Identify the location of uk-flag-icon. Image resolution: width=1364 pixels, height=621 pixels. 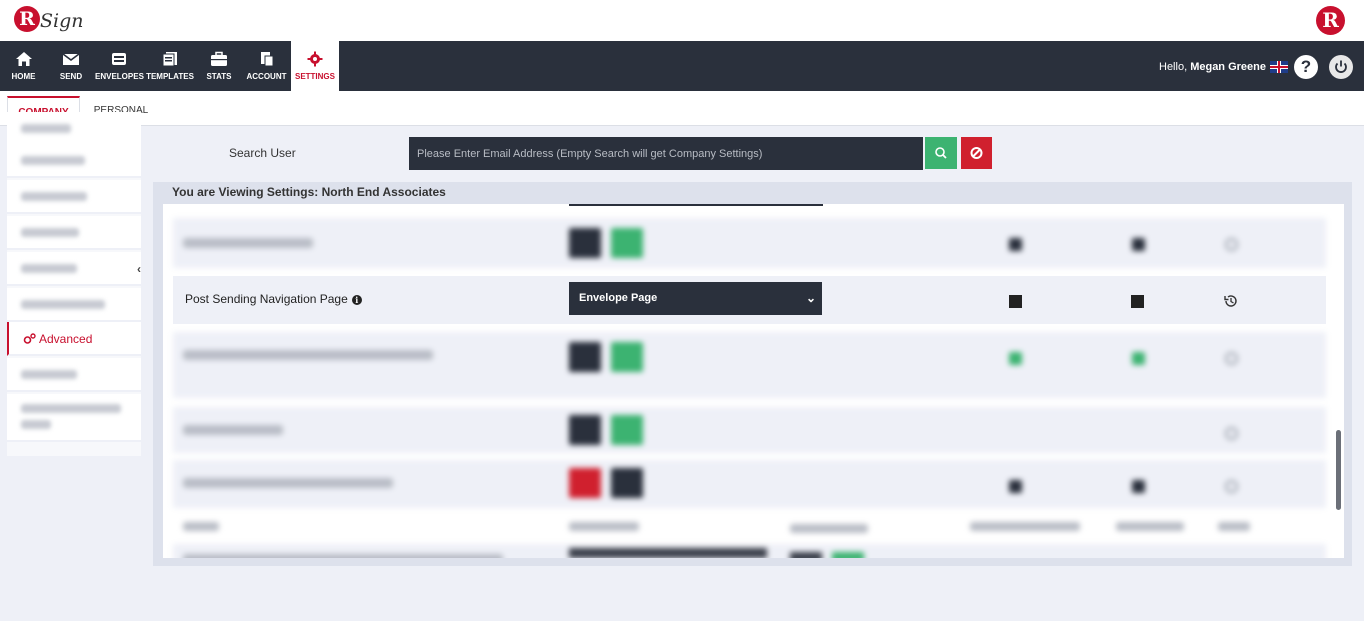
(1279, 67).